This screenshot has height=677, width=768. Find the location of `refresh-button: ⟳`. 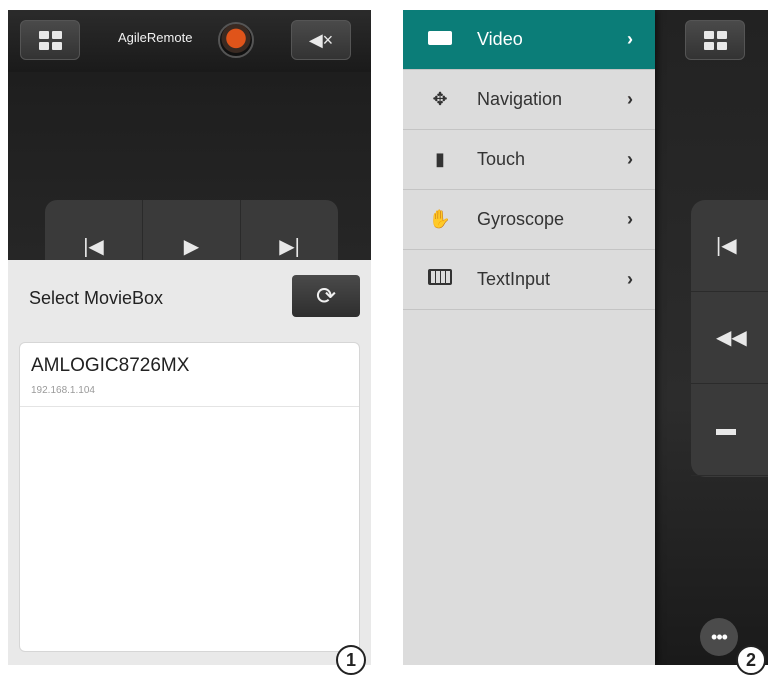

refresh-button: ⟳ is located at coordinates (326, 296).